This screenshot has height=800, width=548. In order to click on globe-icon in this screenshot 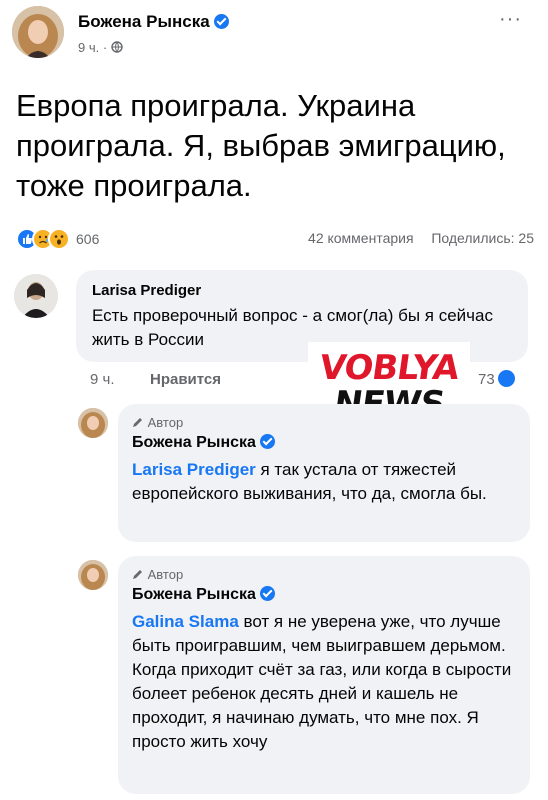, I will do `click(117, 47)`.